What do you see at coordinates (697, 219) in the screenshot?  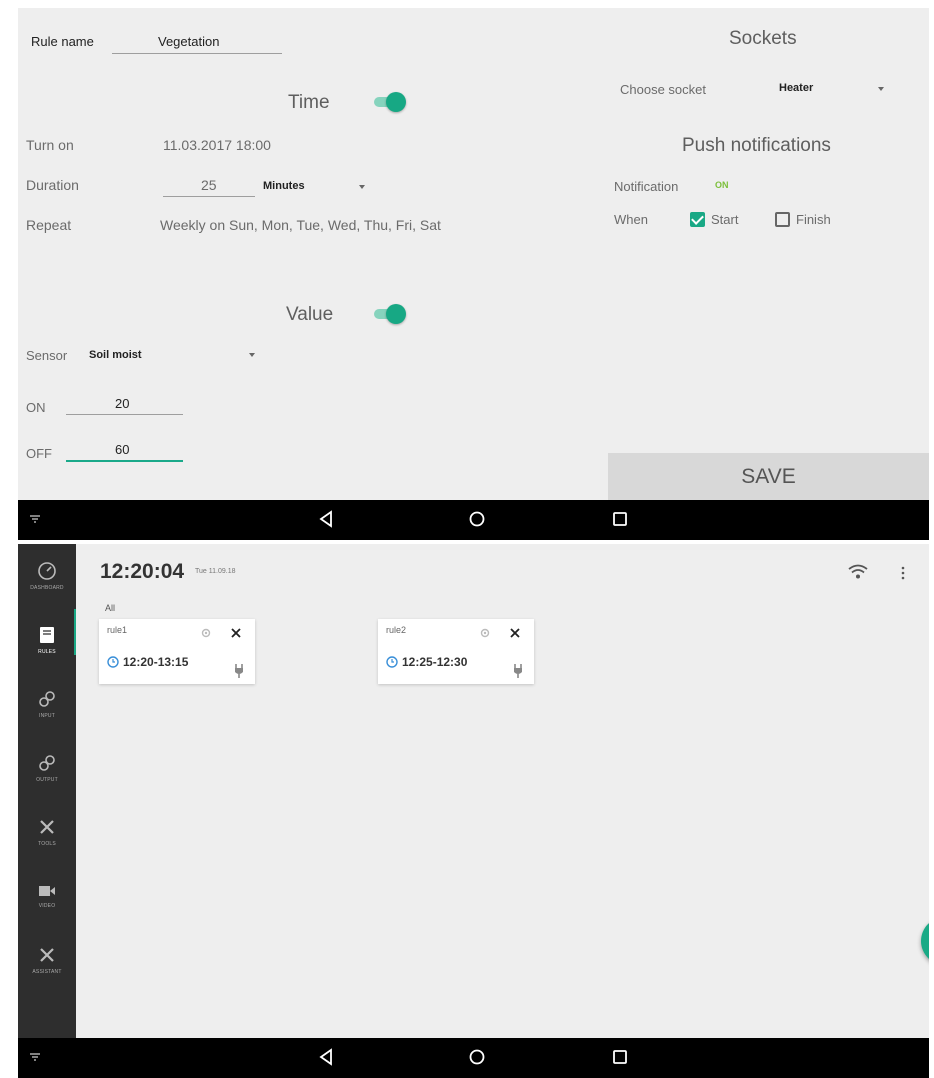 I see `start-checkbox` at bounding box center [697, 219].